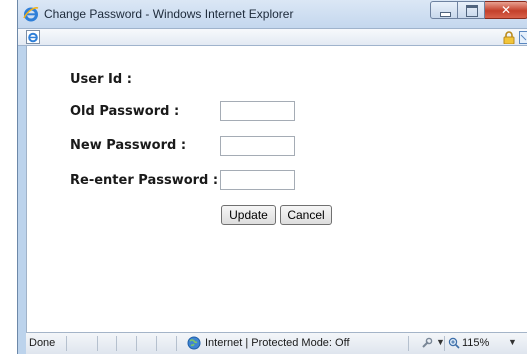  Describe the element at coordinates (257, 180) in the screenshot. I see `reenter-password-field` at that location.